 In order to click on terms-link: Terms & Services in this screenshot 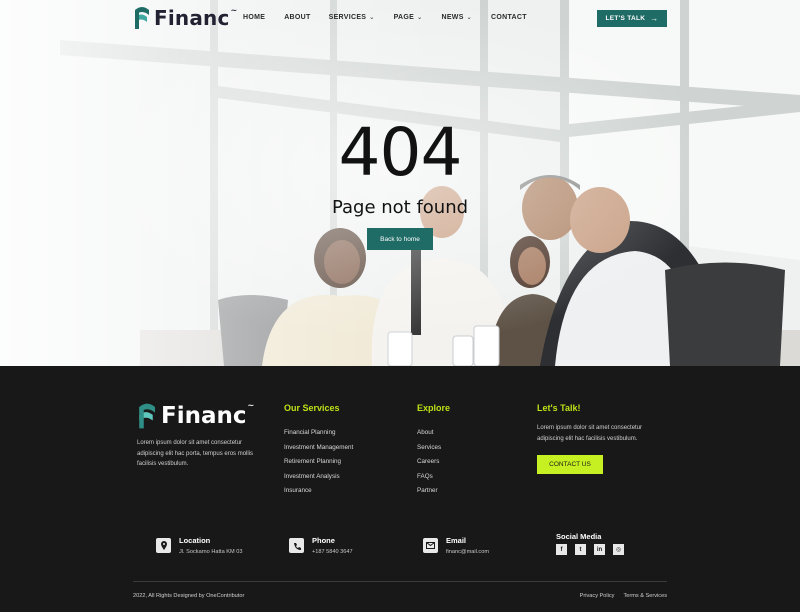, I will do `click(645, 596)`.